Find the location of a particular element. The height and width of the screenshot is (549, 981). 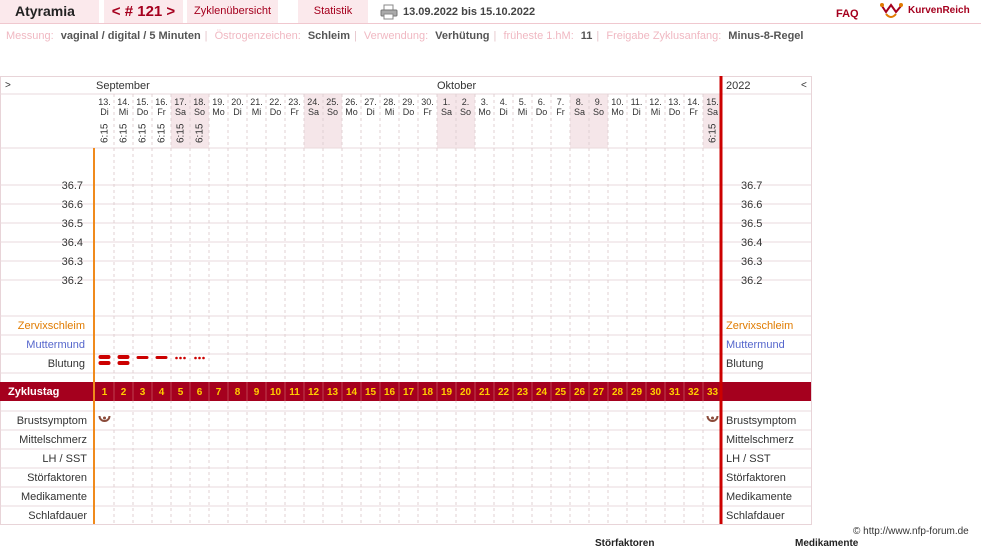

cycle-day-number: 30 is located at coordinates (656, 392).